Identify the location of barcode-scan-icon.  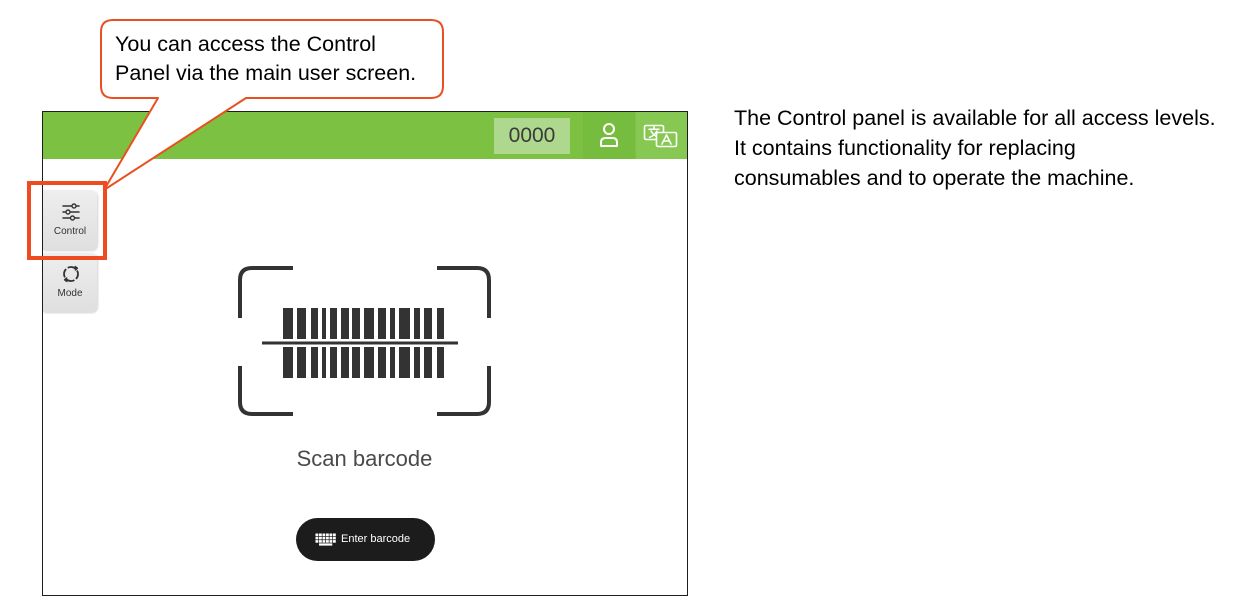
(364, 341).